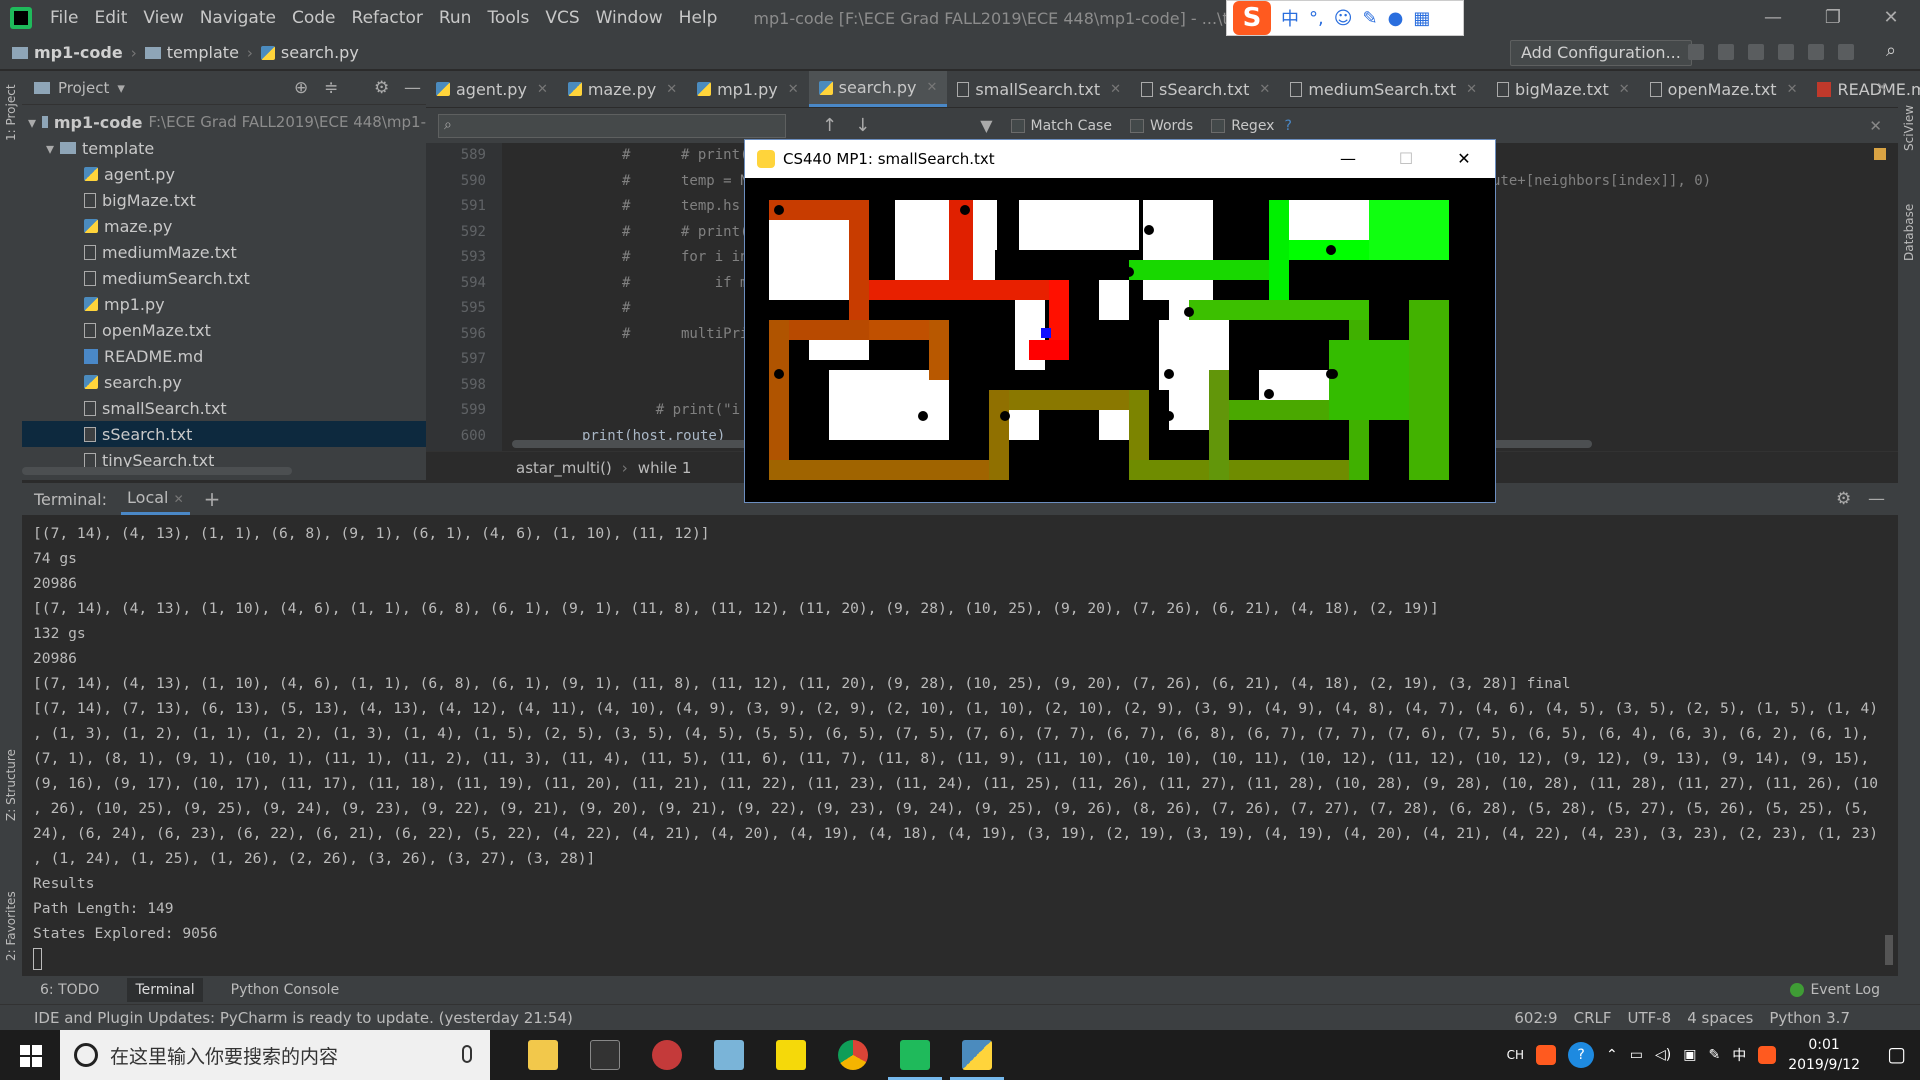 This screenshot has width=1920, height=1080. I want to click on pycharm-taskbar-icon, so click(915, 1055).